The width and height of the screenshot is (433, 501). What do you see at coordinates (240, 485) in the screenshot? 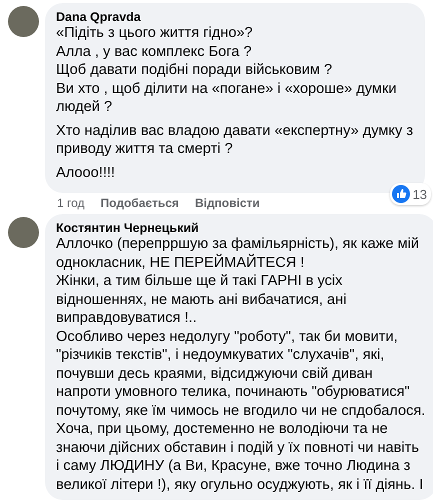
I see `comment-text: великої літери !), яку огульно осуджують, як і її діянь. І` at bounding box center [240, 485].